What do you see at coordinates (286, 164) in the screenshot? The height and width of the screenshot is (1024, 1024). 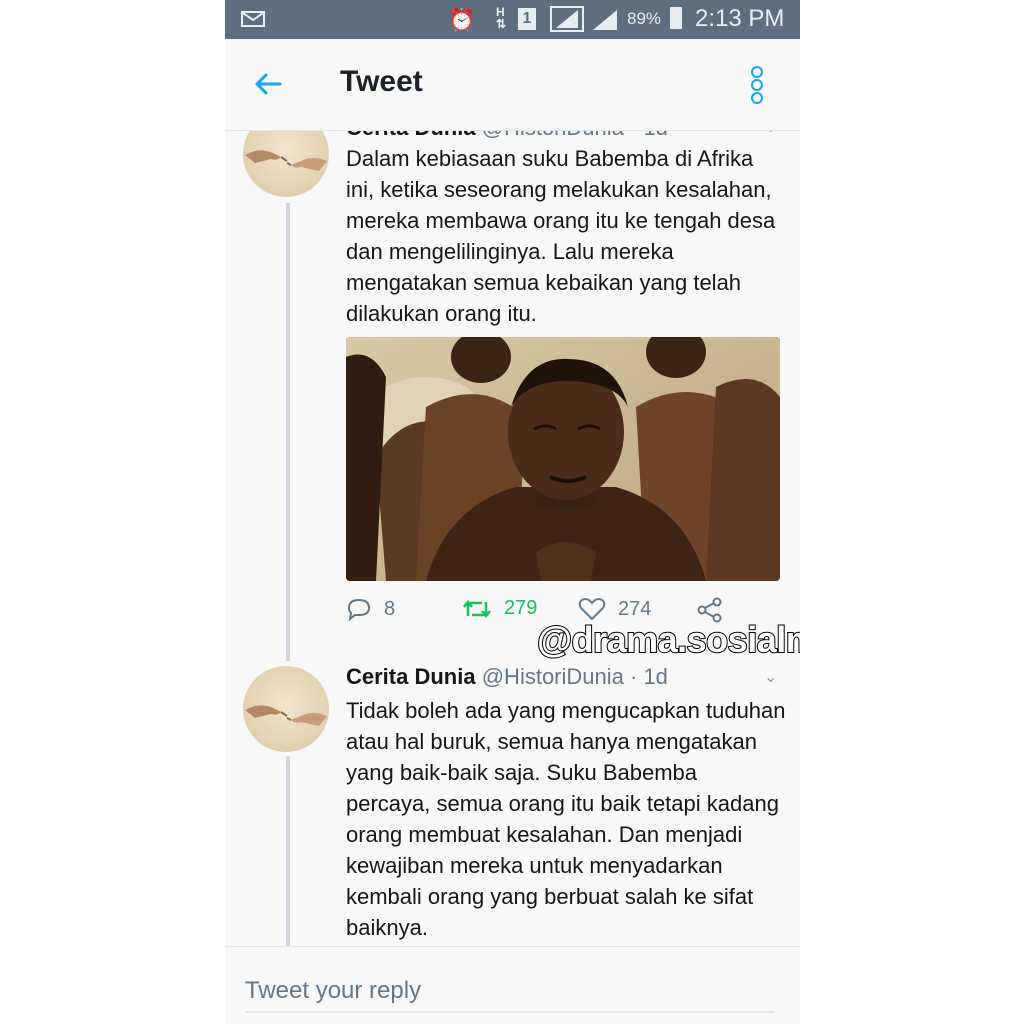 I see `tweet-1-avatar` at bounding box center [286, 164].